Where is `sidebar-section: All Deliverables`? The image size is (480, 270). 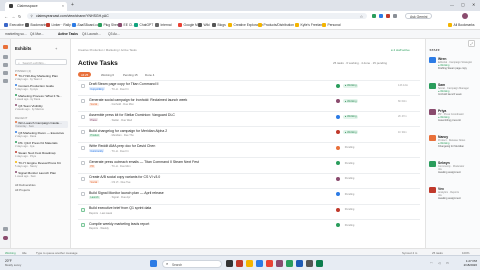 sidebar-section: All Deliverables is located at coordinates (25, 185).